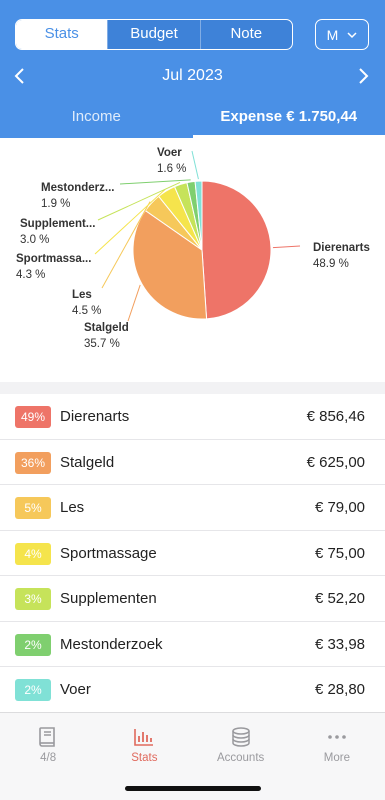 The height and width of the screenshot is (800, 385). I want to click on percent-badge: 5%, so click(33, 508).